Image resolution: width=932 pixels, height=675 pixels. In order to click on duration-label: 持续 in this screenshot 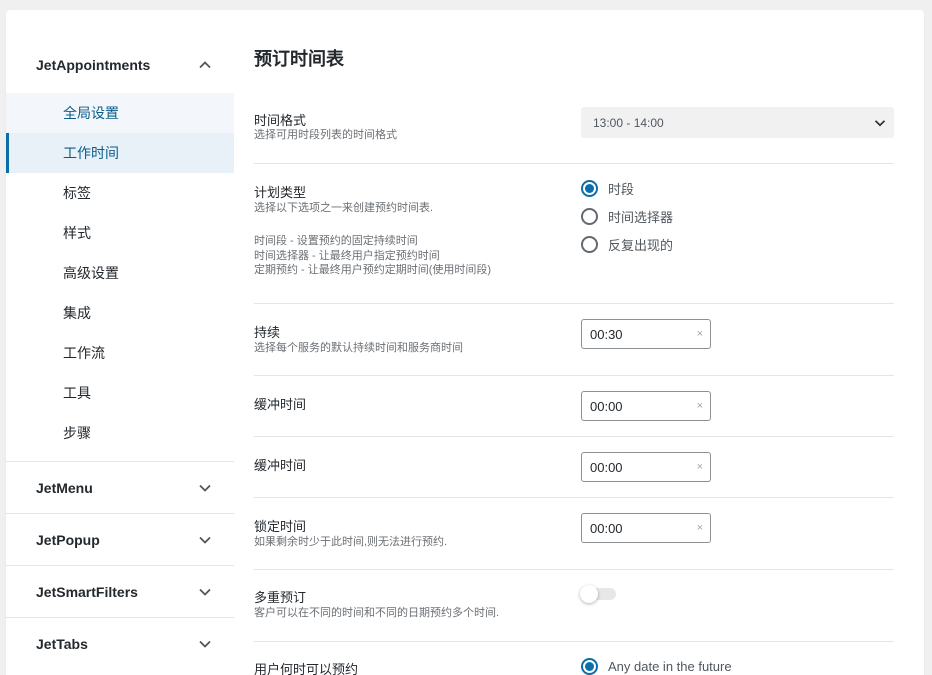, I will do `click(267, 332)`.